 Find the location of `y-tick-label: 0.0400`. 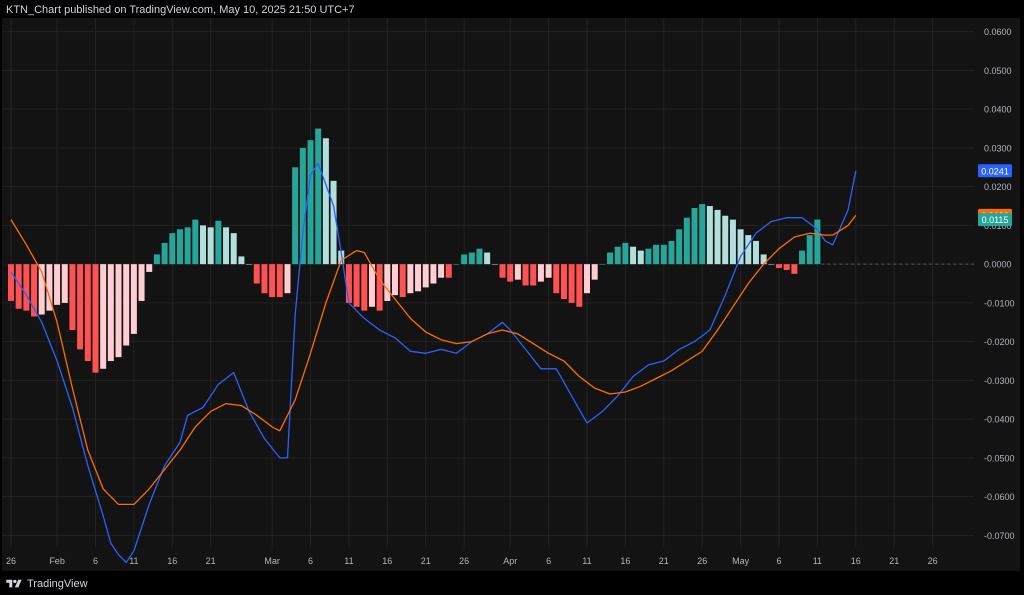

y-tick-label: 0.0400 is located at coordinates (998, 110).